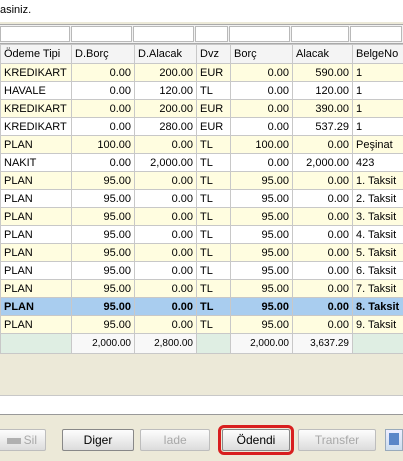 This screenshot has height=461, width=403. What do you see at coordinates (376, 34) in the screenshot?
I see `filter-cell-belgeno` at bounding box center [376, 34].